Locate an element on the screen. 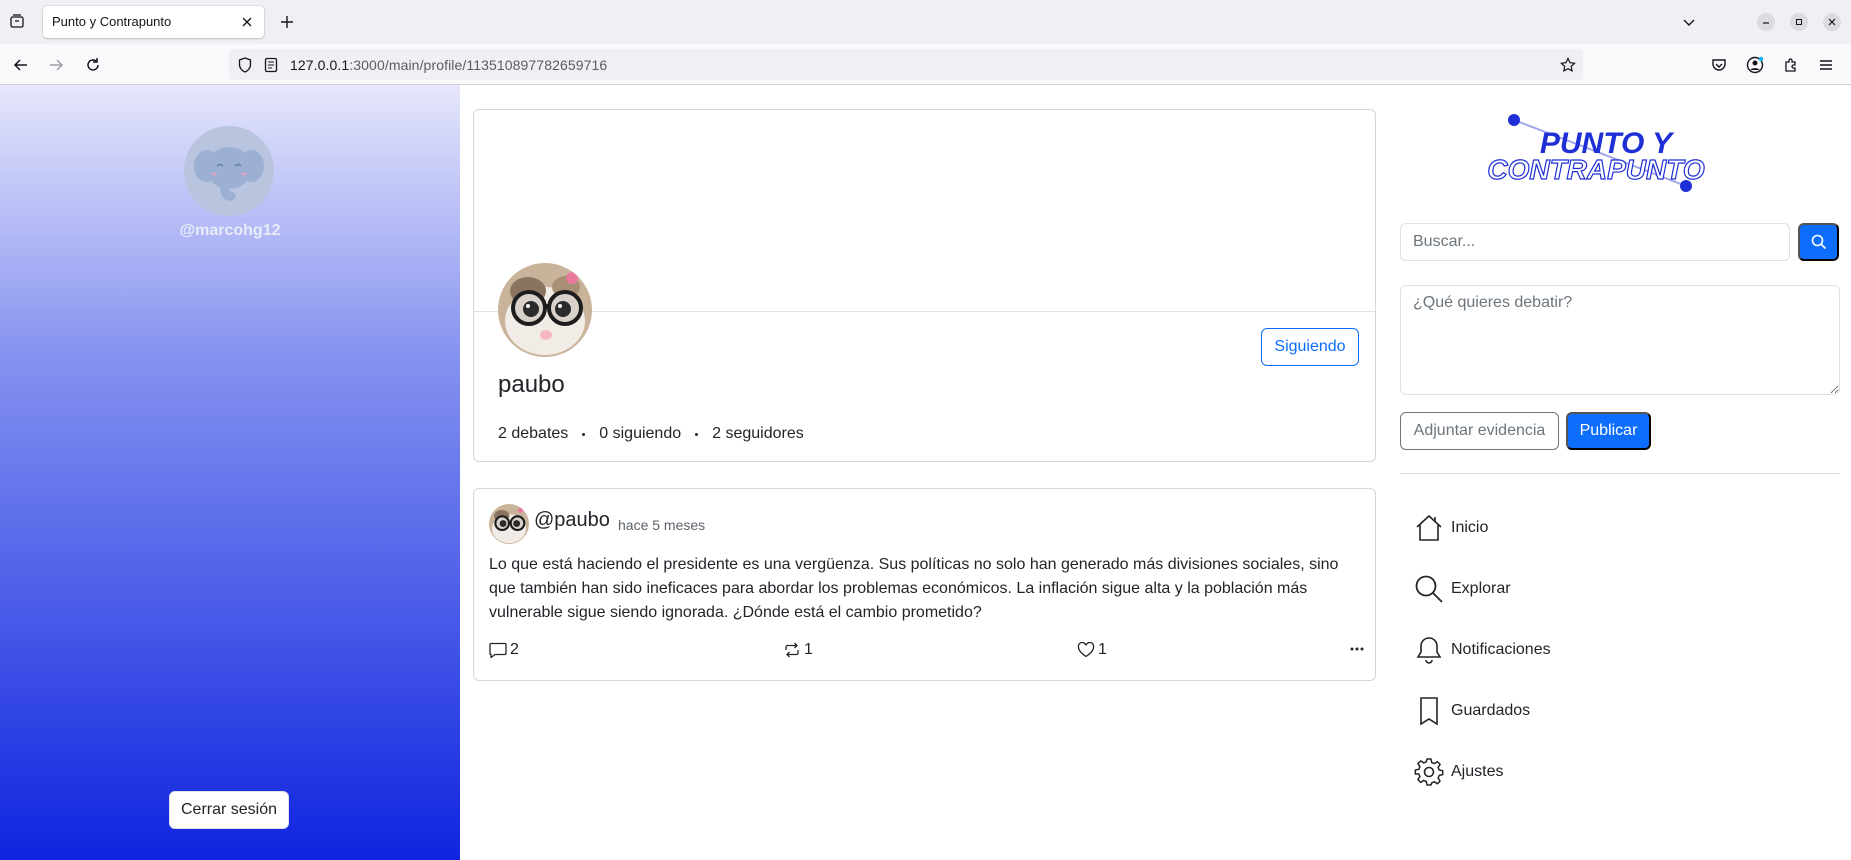 The width and height of the screenshot is (1851, 860). comment-button: 2 is located at coordinates (504, 650).